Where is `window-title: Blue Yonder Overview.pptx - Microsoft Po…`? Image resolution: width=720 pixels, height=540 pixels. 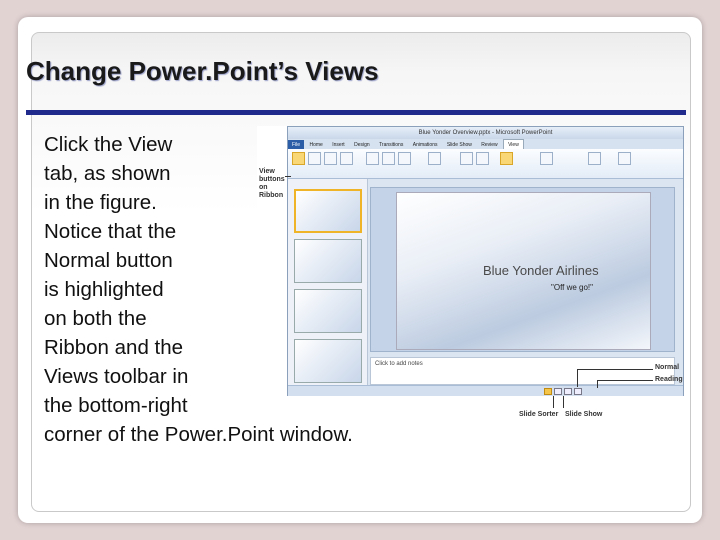
window-title: Blue Yonder Overview.pptx - Microsoft Po… is located at coordinates (485, 133).